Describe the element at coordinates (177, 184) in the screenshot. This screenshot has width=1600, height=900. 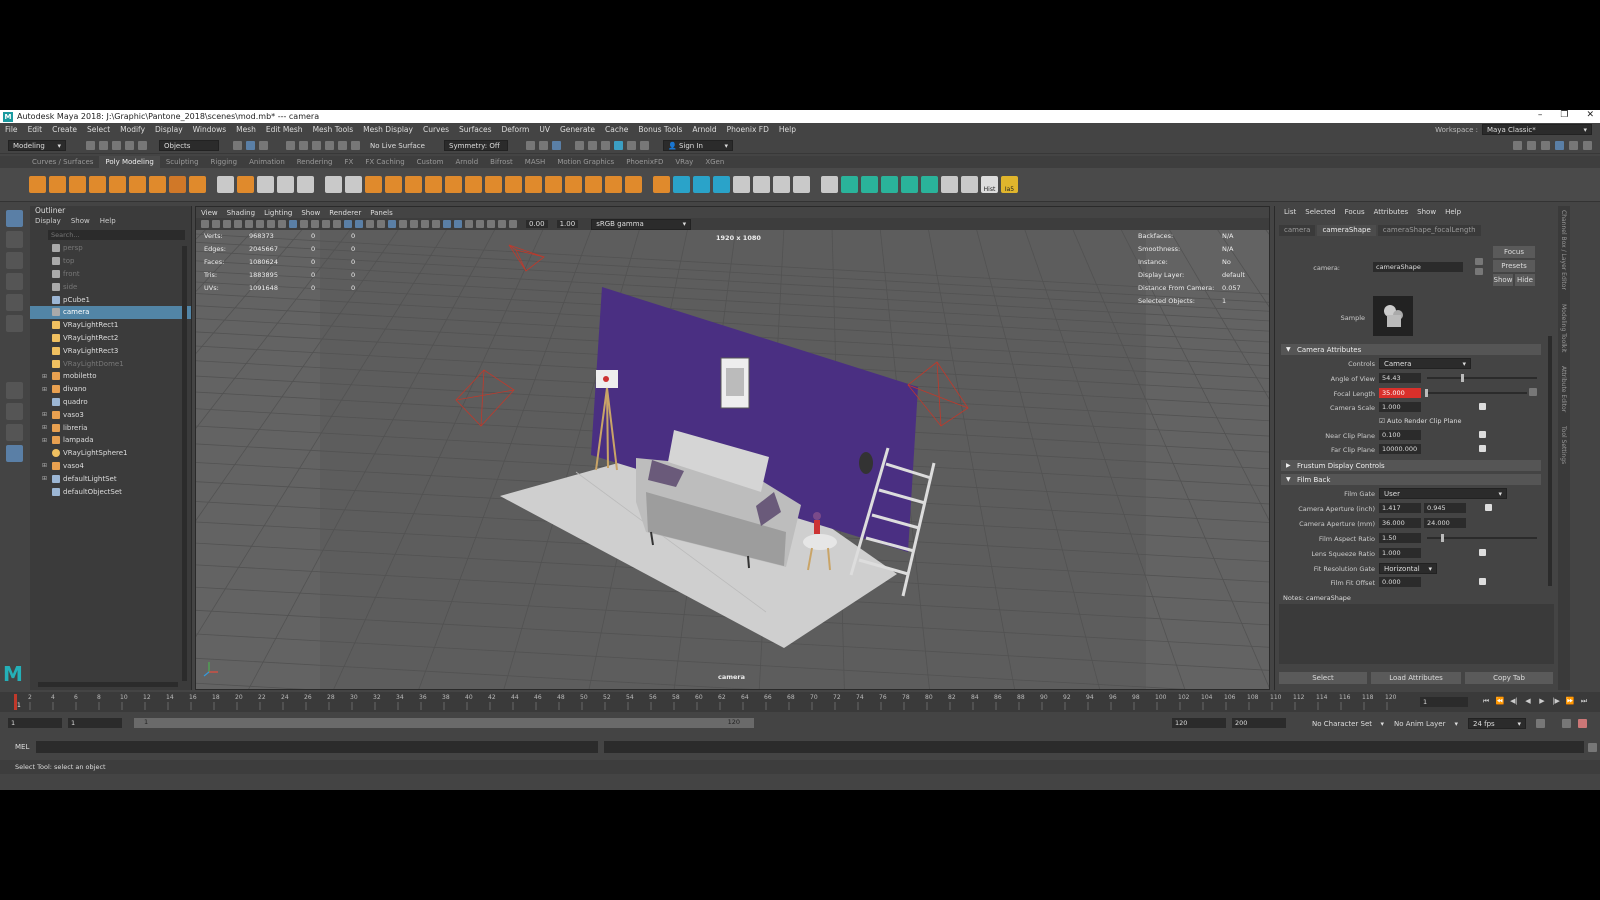
I see `shelf-platonic-icon` at that location.